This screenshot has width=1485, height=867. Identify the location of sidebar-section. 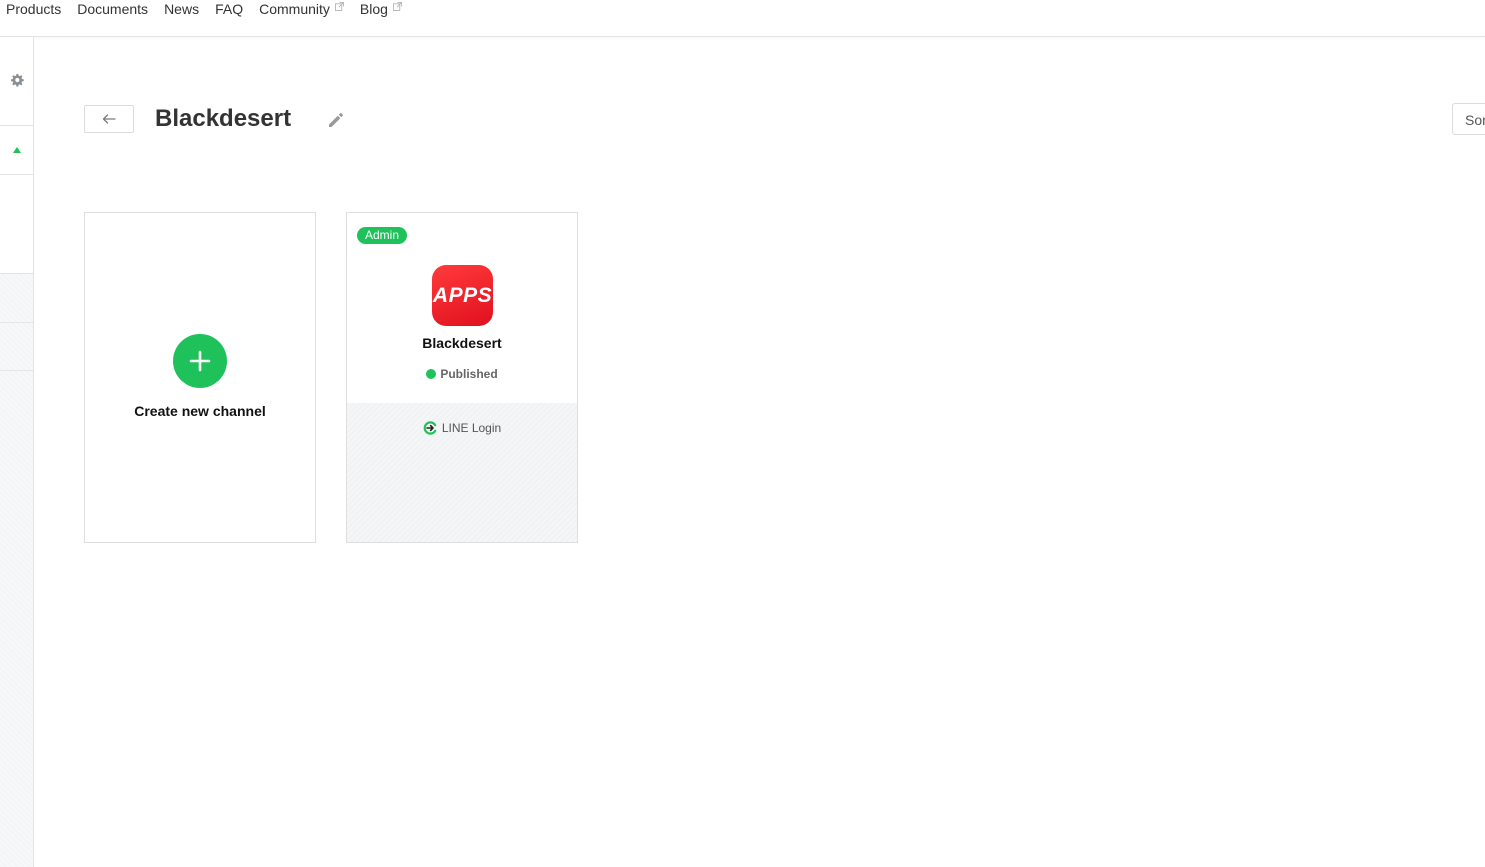
(16, 224).